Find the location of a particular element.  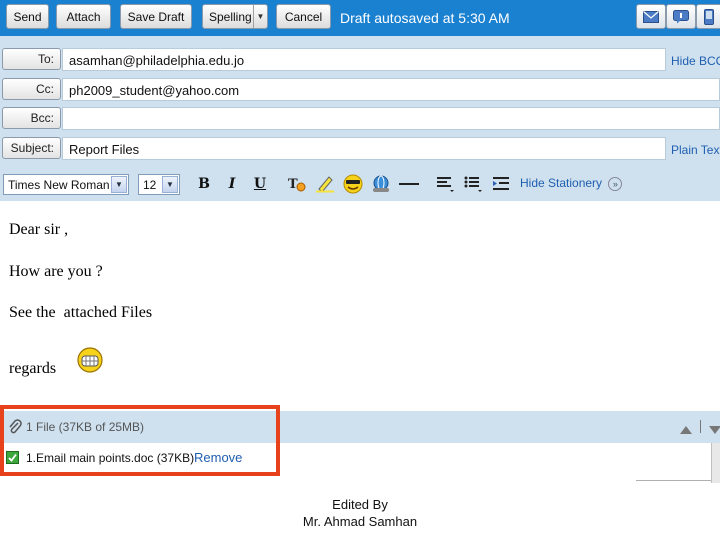

align-icon is located at coordinates (445, 184).